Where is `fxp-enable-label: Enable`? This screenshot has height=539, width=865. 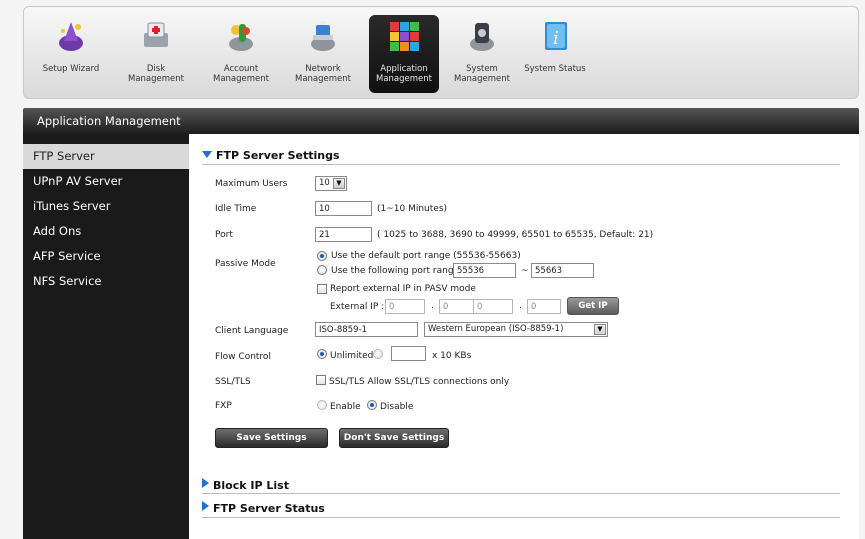
fxp-enable-label: Enable is located at coordinates (345, 407).